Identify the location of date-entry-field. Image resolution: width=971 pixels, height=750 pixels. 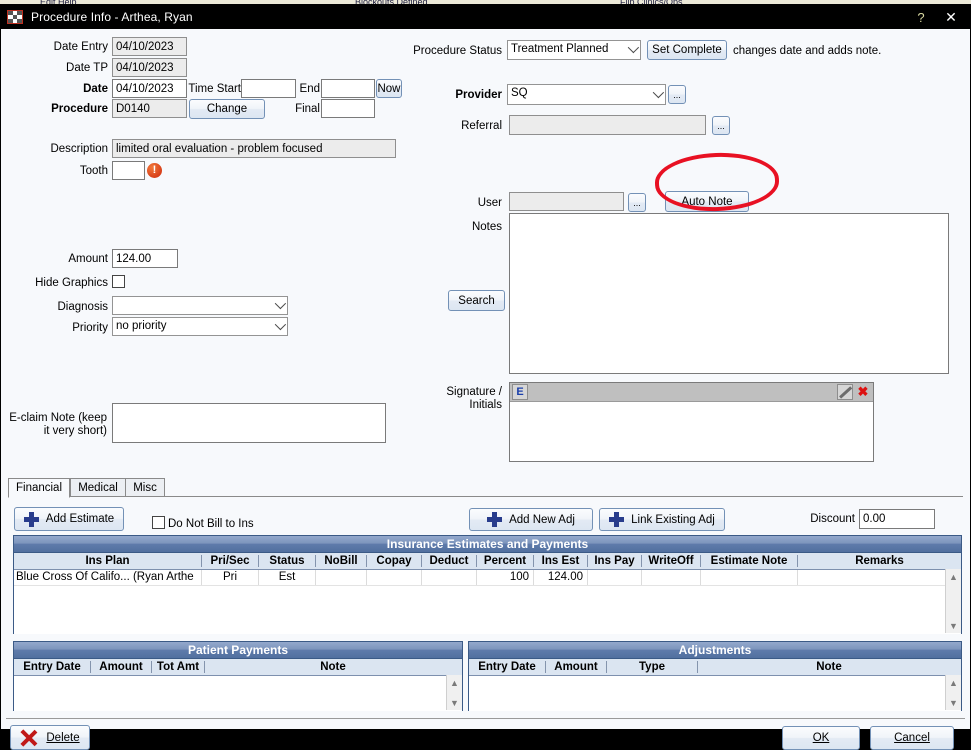
(149, 46).